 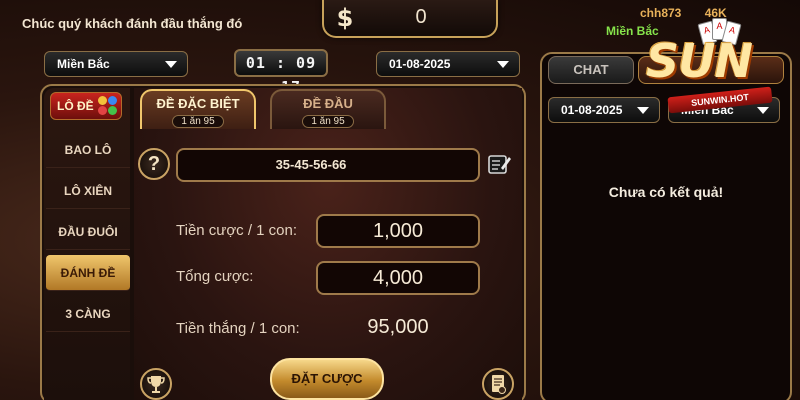 I want to click on no-result-message: Chưa có kết quả!, so click(x=666, y=192).